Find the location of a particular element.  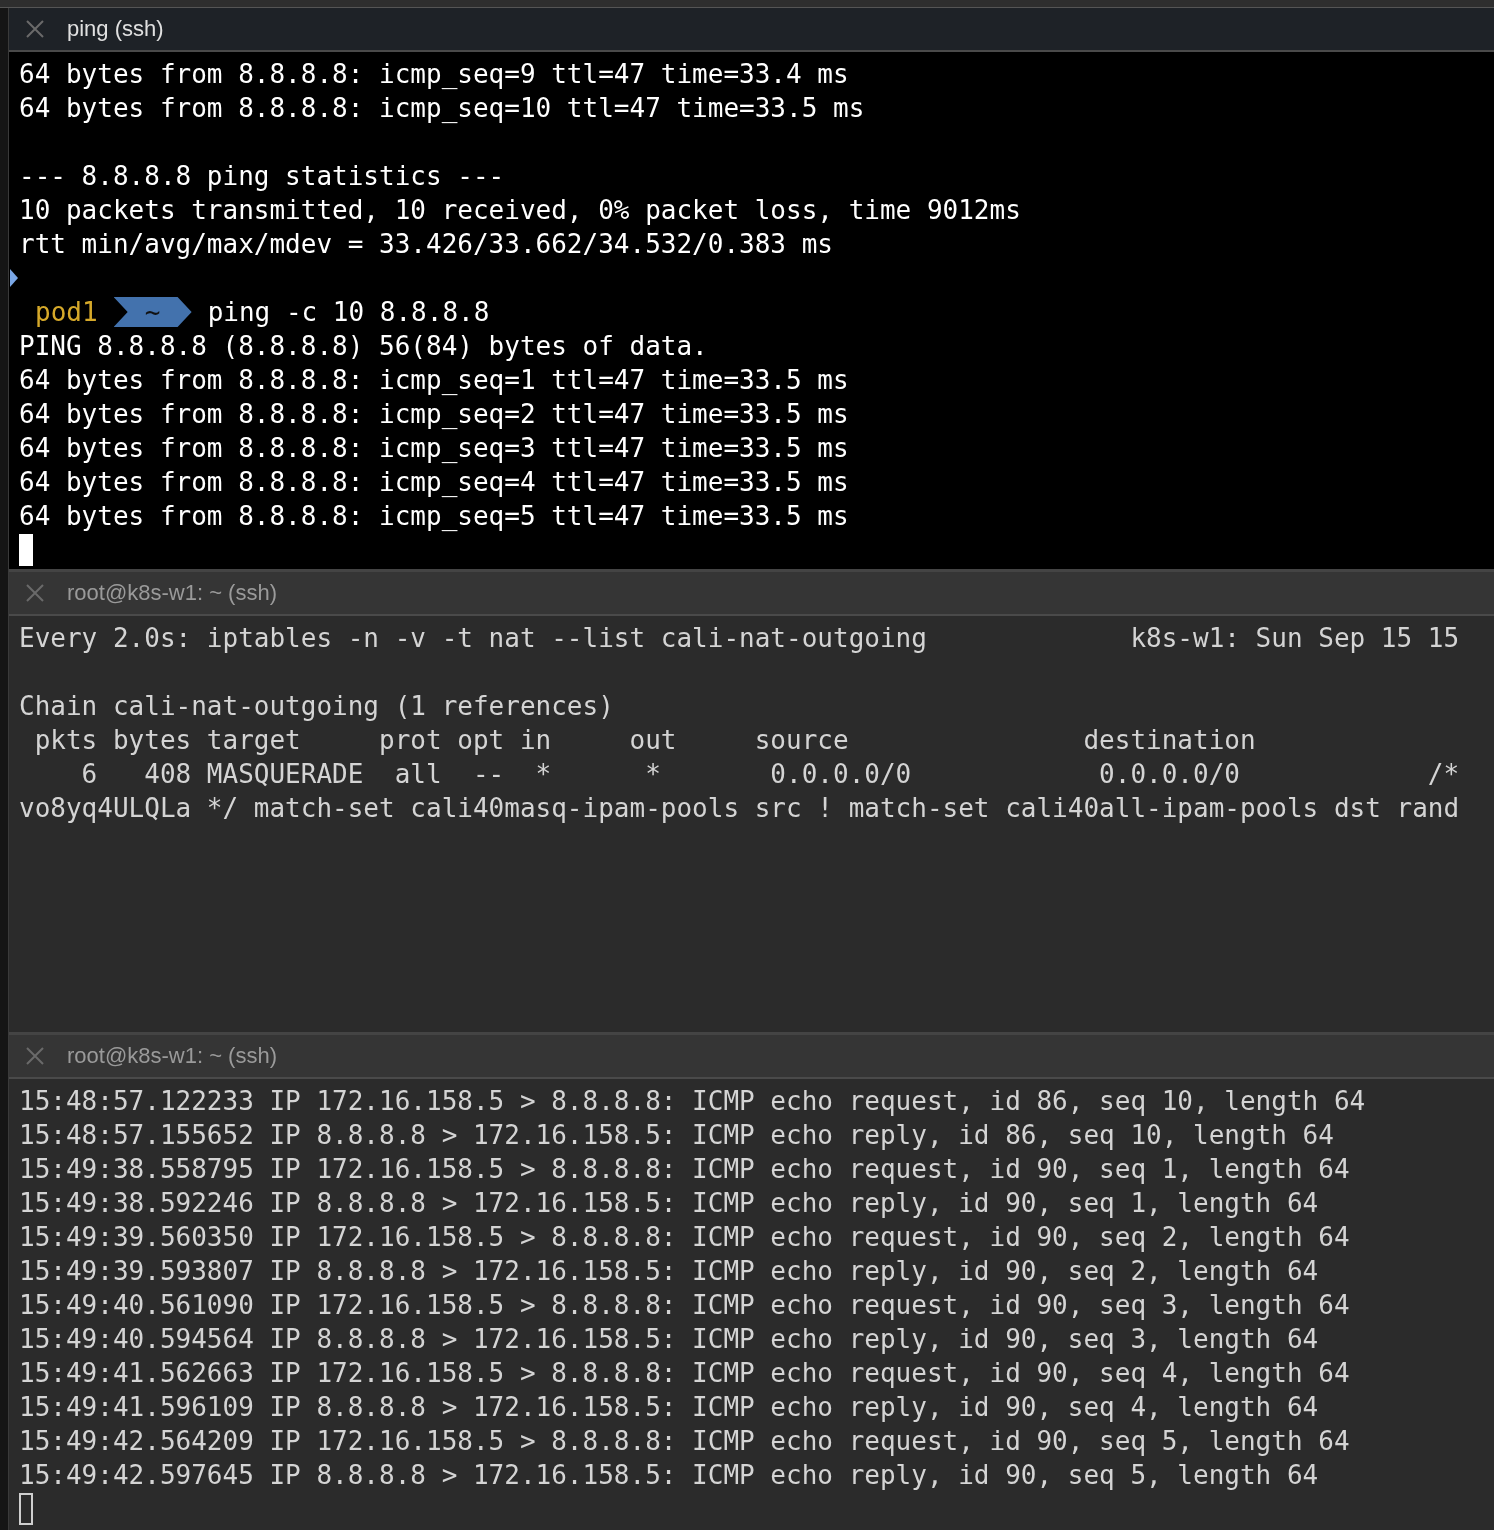

terminal-line: vo8yq4ULQLa */ match-set cali40masq-ipam-pools src ! match-set cali40all-ipam-pools dst rand is located at coordinates (740, 808).